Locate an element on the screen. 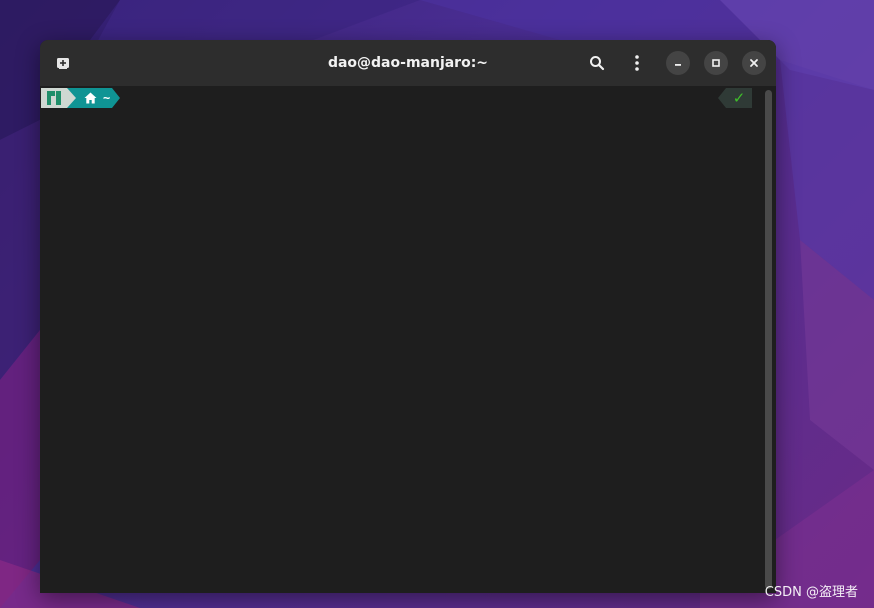 Image resolution: width=874 pixels, height=608 pixels. search-icon is located at coordinates (597, 63).